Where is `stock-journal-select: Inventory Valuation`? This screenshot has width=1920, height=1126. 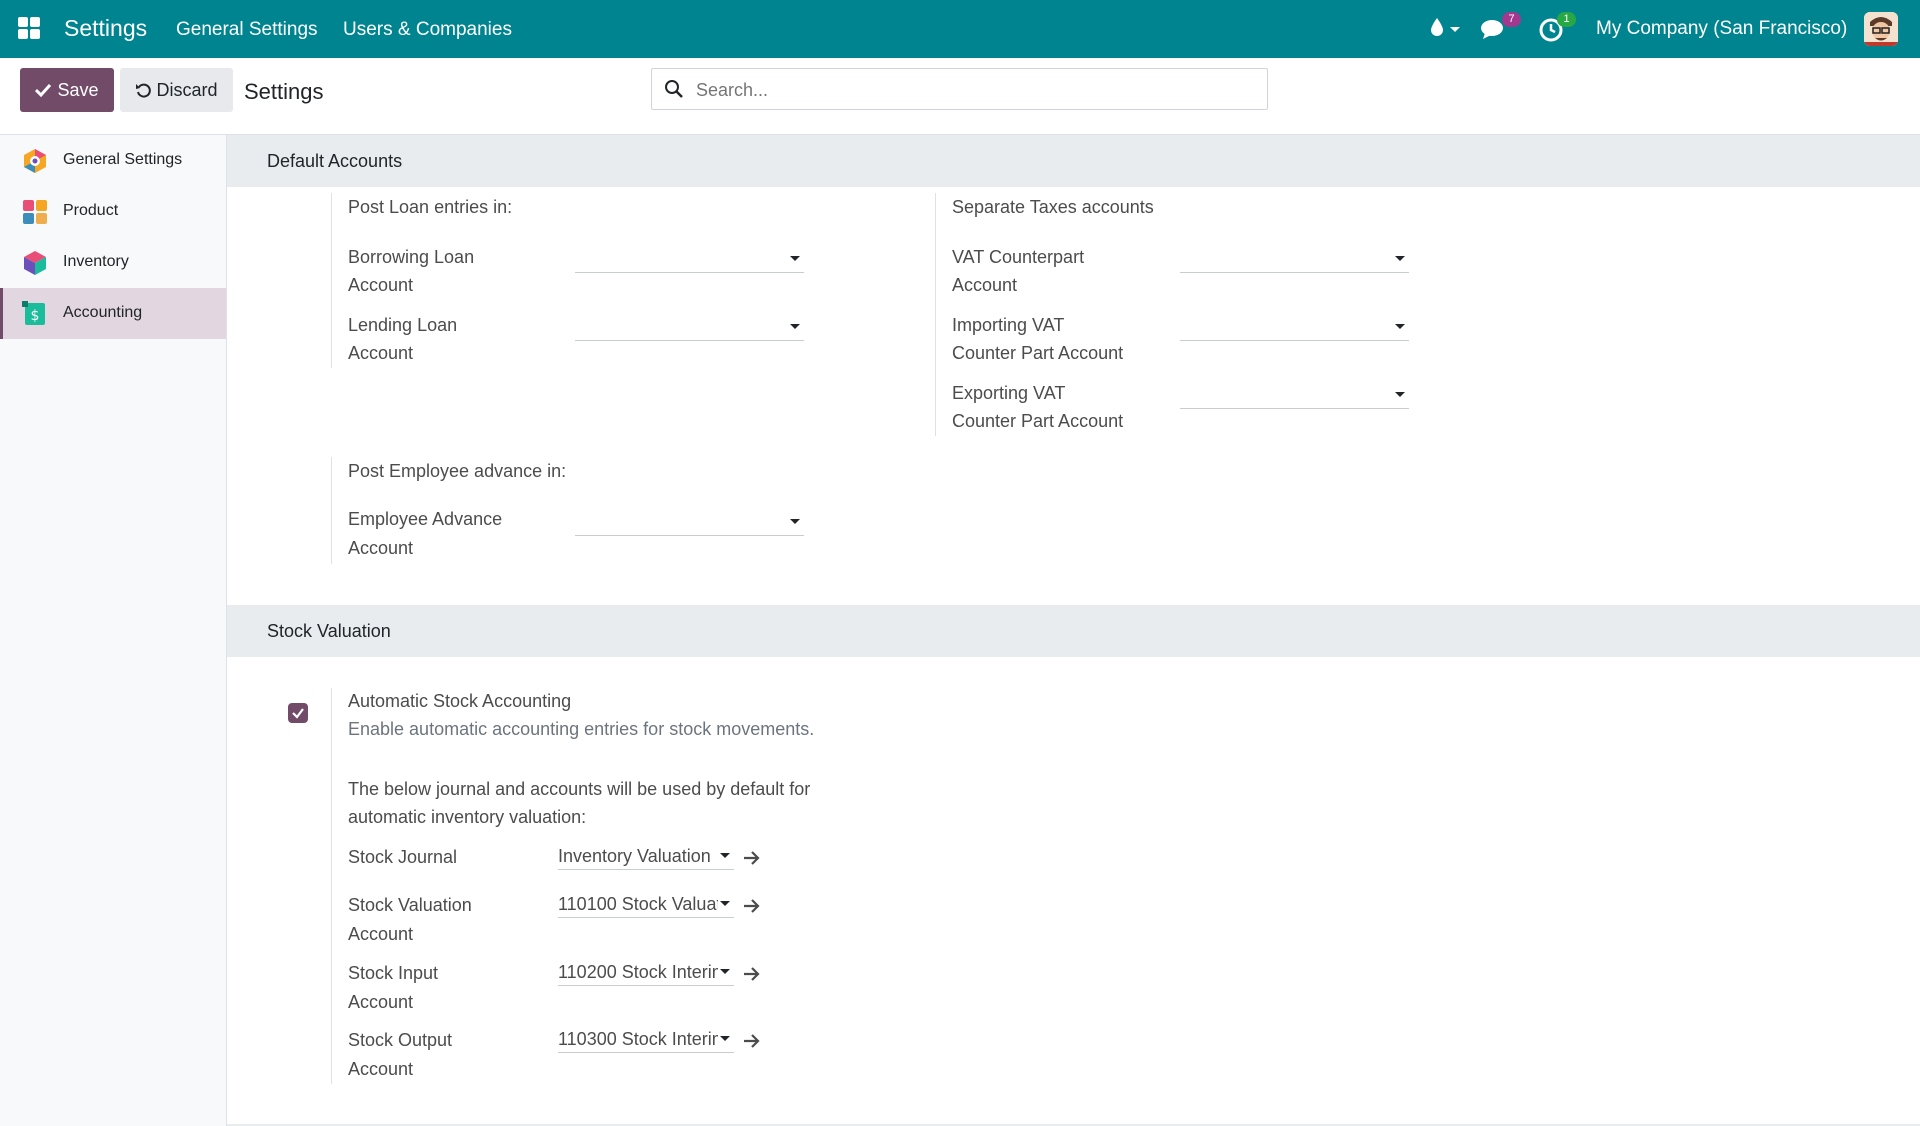 stock-journal-select: Inventory Valuation is located at coordinates (646, 856).